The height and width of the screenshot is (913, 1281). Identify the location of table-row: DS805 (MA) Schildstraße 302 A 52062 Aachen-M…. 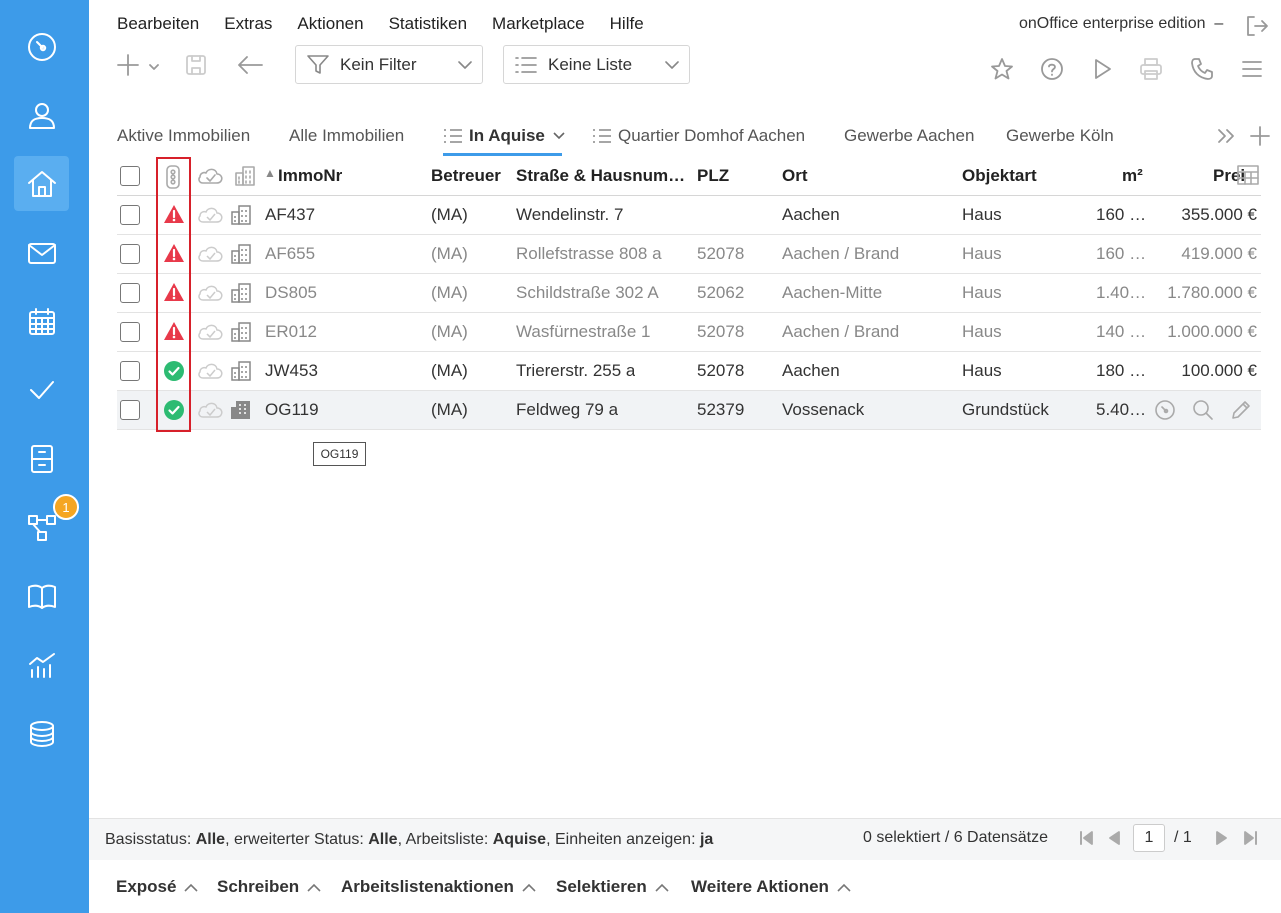
(689, 293).